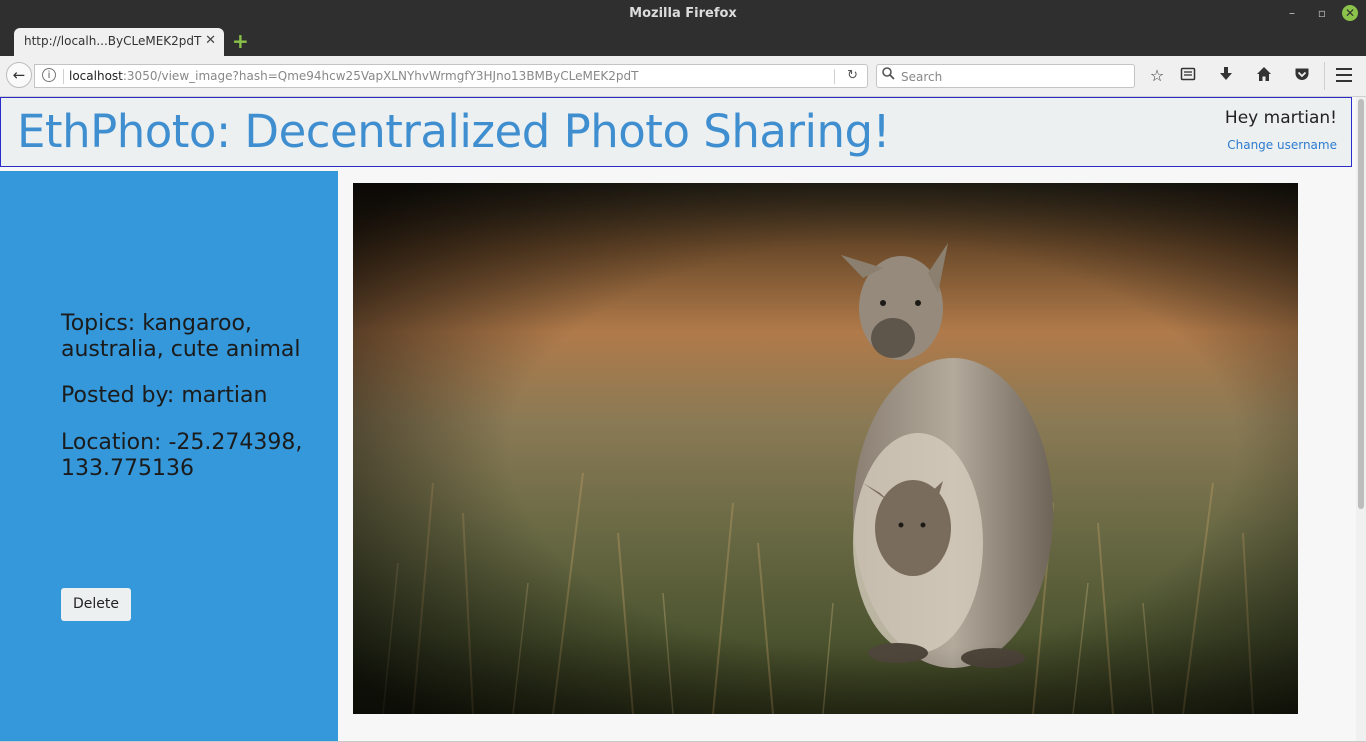 This screenshot has height=742, width=1366. I want to click on url-host: localhost, so click(96, 76).